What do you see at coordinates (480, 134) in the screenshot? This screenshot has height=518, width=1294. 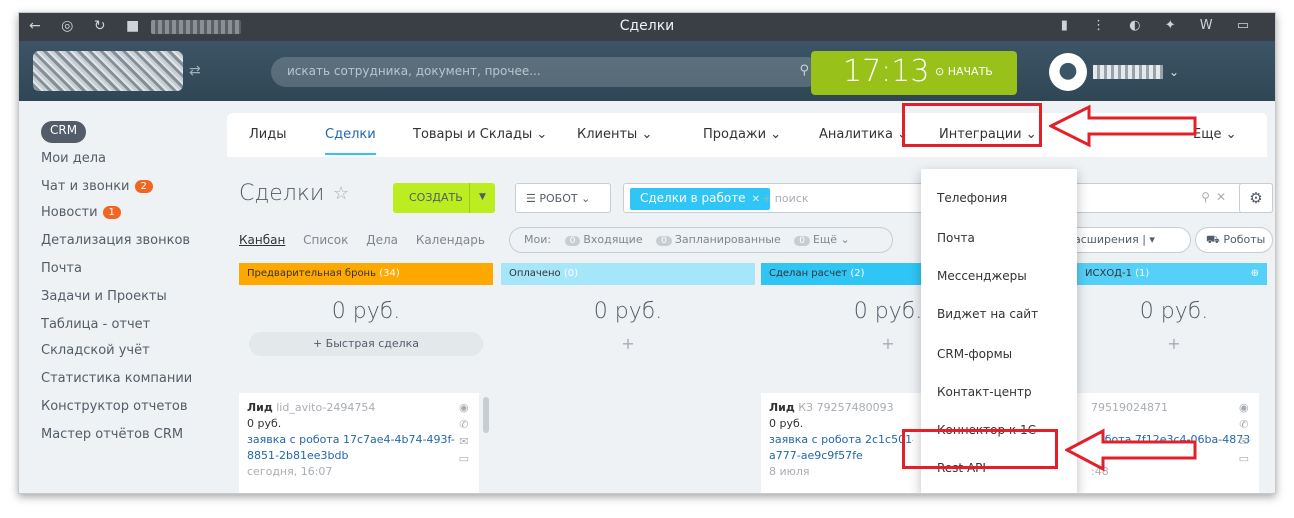 I see `tab-products: Товары и Склады ⌄` at bounding box center [480, 134].